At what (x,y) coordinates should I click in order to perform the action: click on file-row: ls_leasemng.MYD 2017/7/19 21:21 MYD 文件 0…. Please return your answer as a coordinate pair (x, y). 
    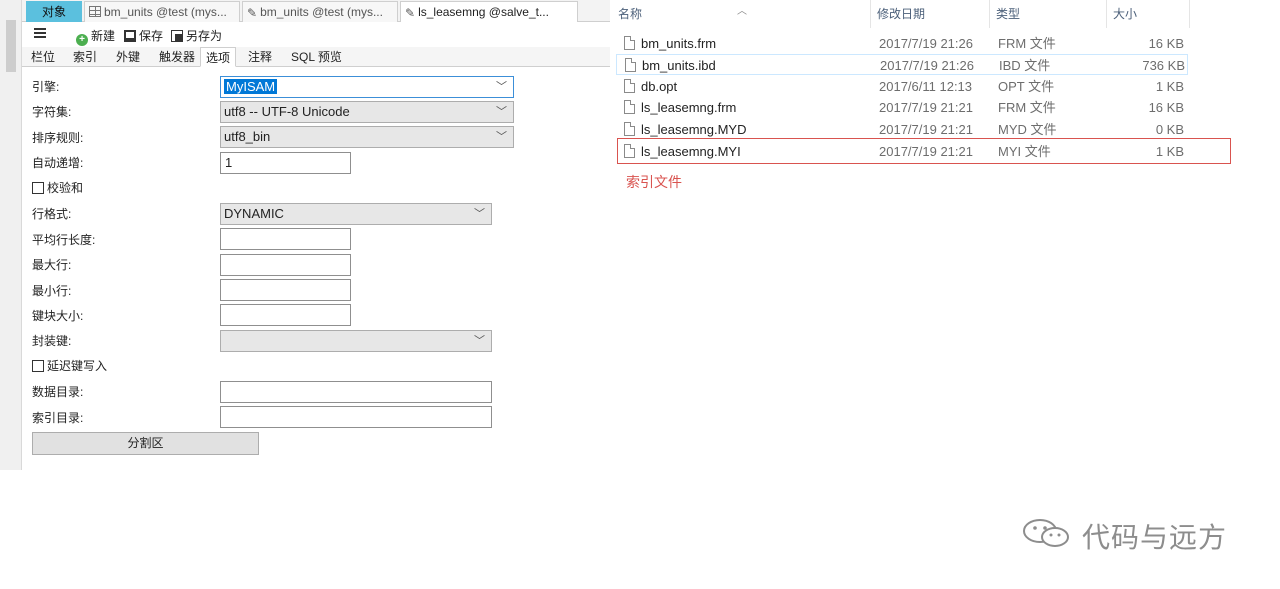
    Looking at the image, I should click on (902, 129).